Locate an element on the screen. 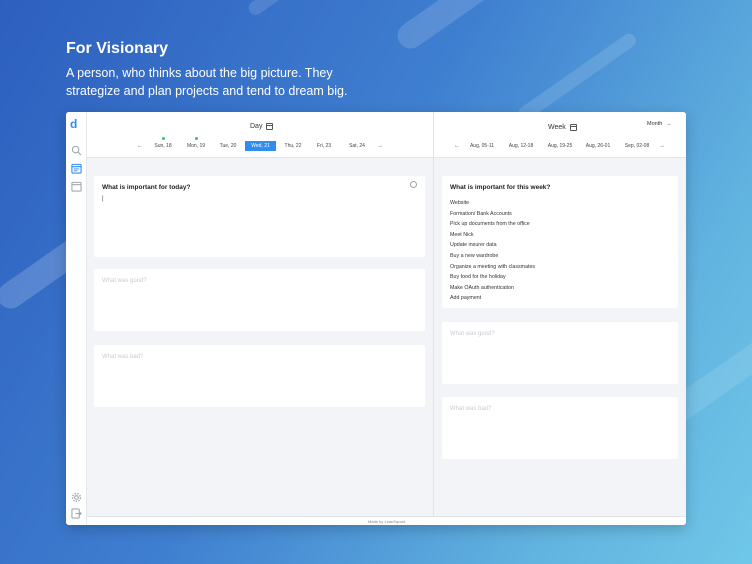  list-item: Meet Nick is located at coordinates (492, 235).